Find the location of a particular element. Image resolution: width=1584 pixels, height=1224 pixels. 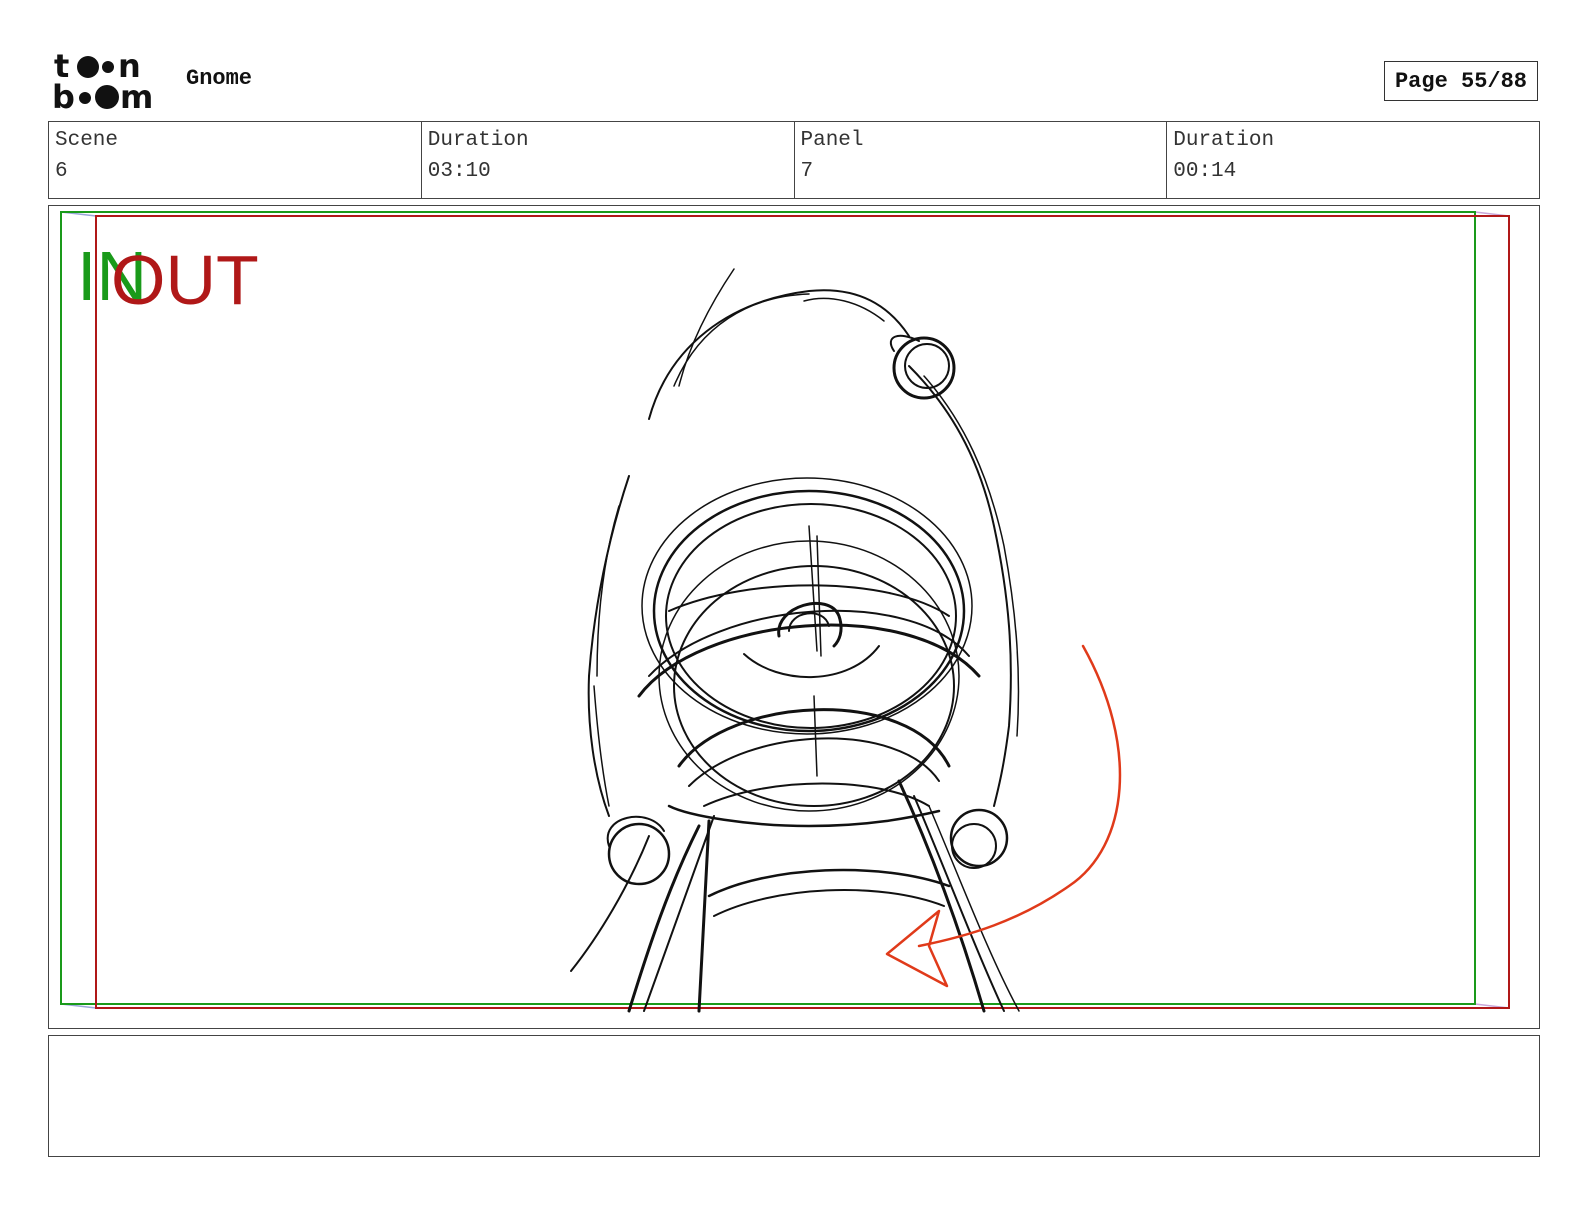

panel-notes-box is located at coordinates (794, 1096).